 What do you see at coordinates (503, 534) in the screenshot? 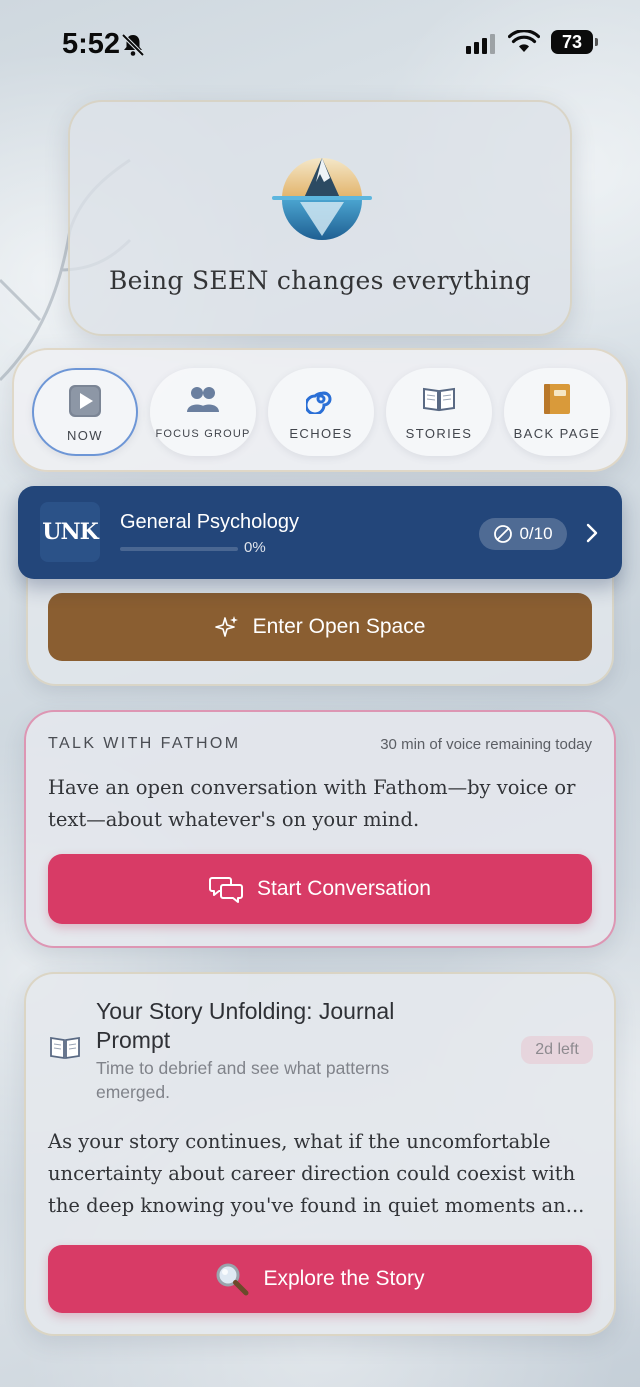
I see `not-allowed-icon` at bounding box center [503, 534].